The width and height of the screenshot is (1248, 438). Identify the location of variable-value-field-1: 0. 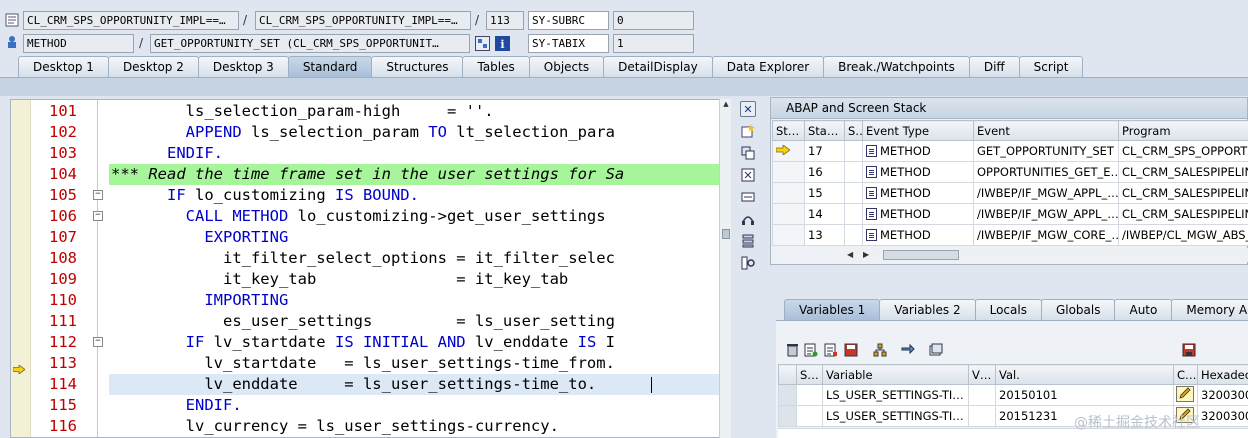
(653, 20).